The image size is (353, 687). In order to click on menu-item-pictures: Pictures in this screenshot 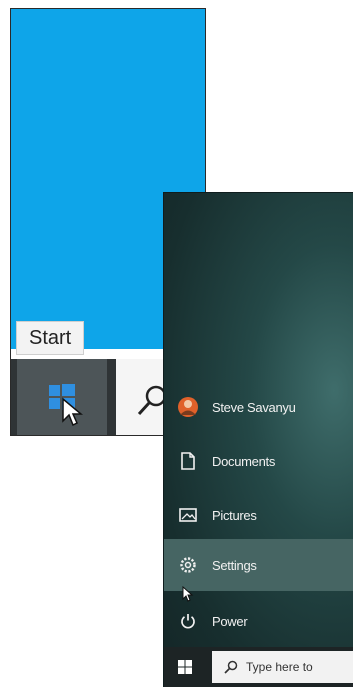, I will do `click(258, 515)`.